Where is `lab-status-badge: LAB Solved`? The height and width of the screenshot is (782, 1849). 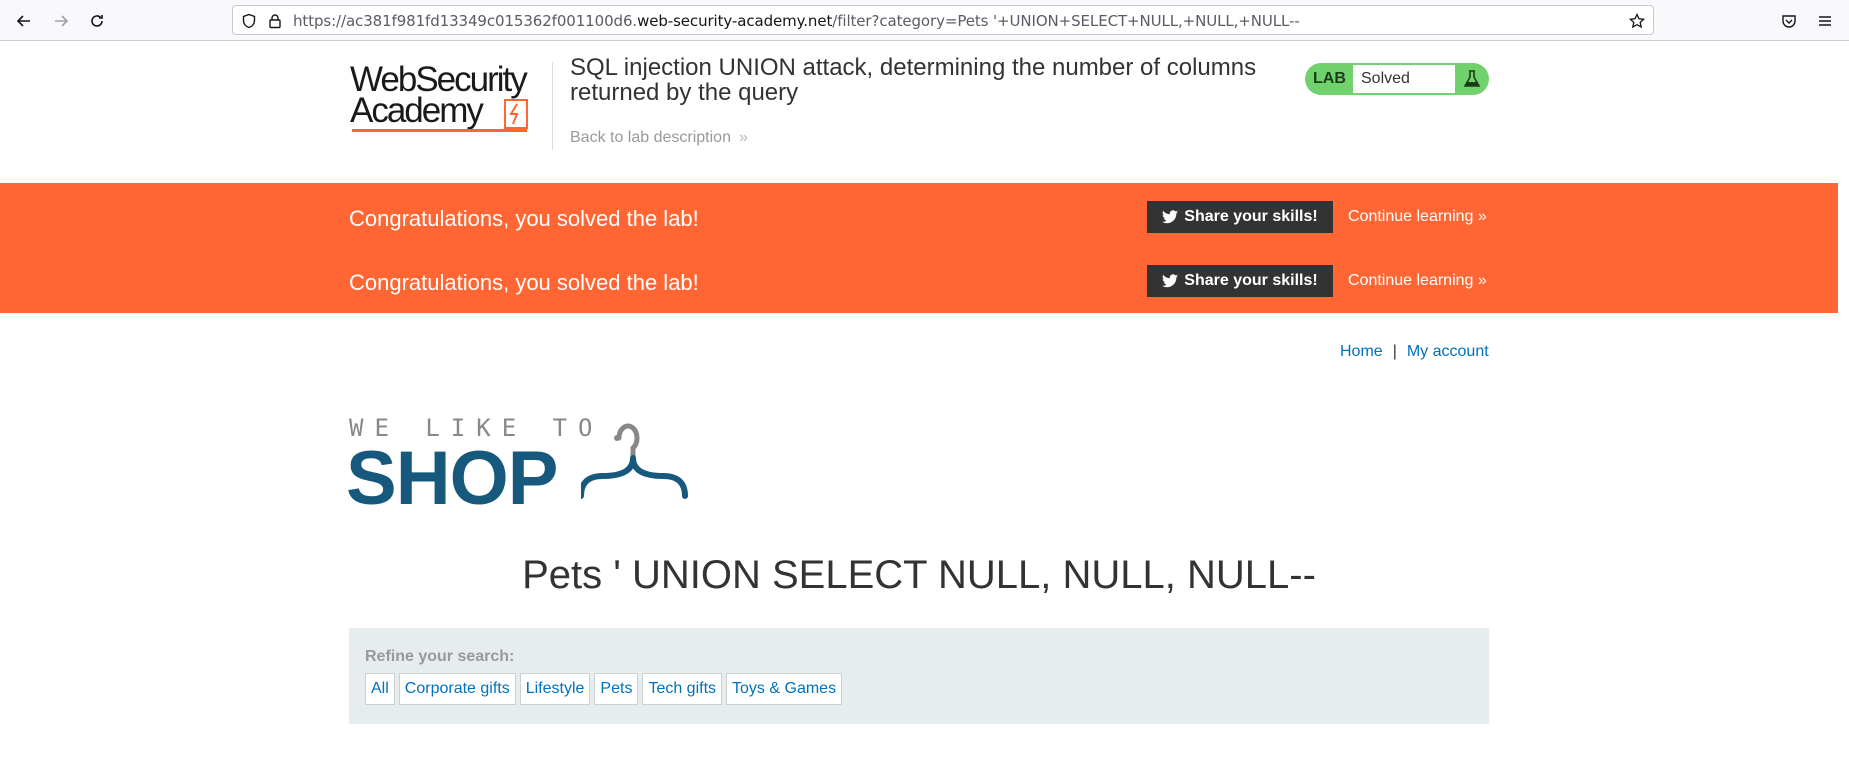
lab-status-badge: LAB Solved is located at coordinates (1397, 79).